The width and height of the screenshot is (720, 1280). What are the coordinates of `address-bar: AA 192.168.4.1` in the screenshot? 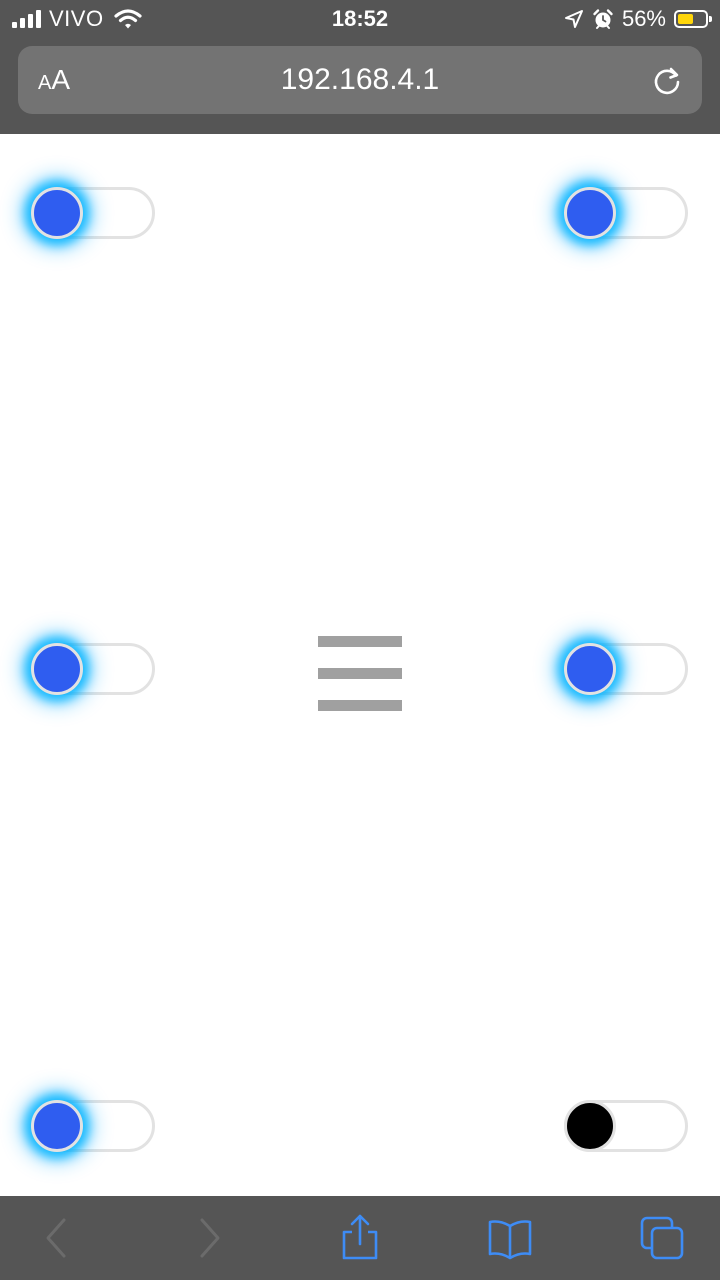 It's located at (360, 80).